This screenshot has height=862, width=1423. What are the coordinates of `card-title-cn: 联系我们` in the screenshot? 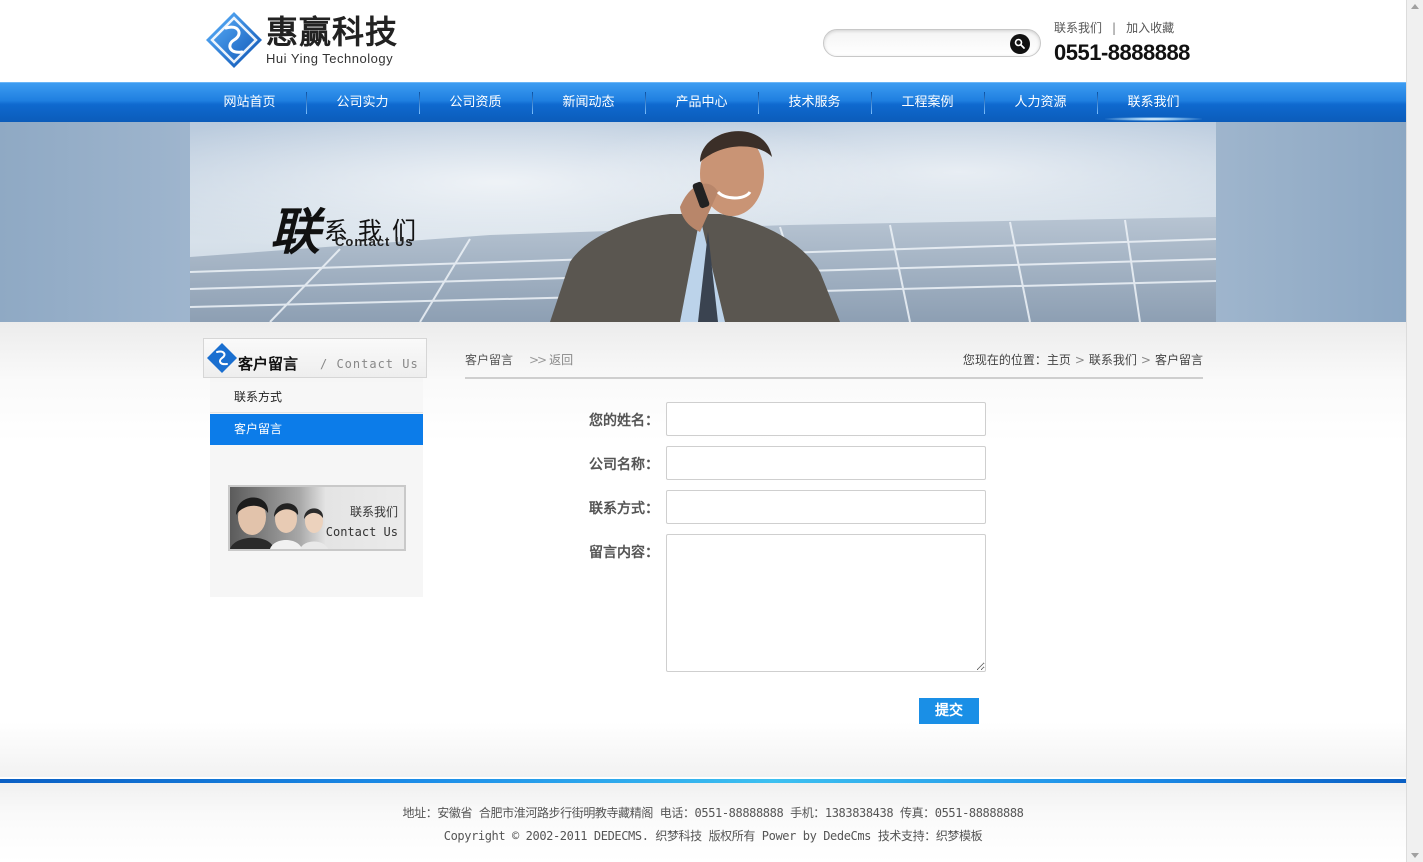 It's located at (373, 512).